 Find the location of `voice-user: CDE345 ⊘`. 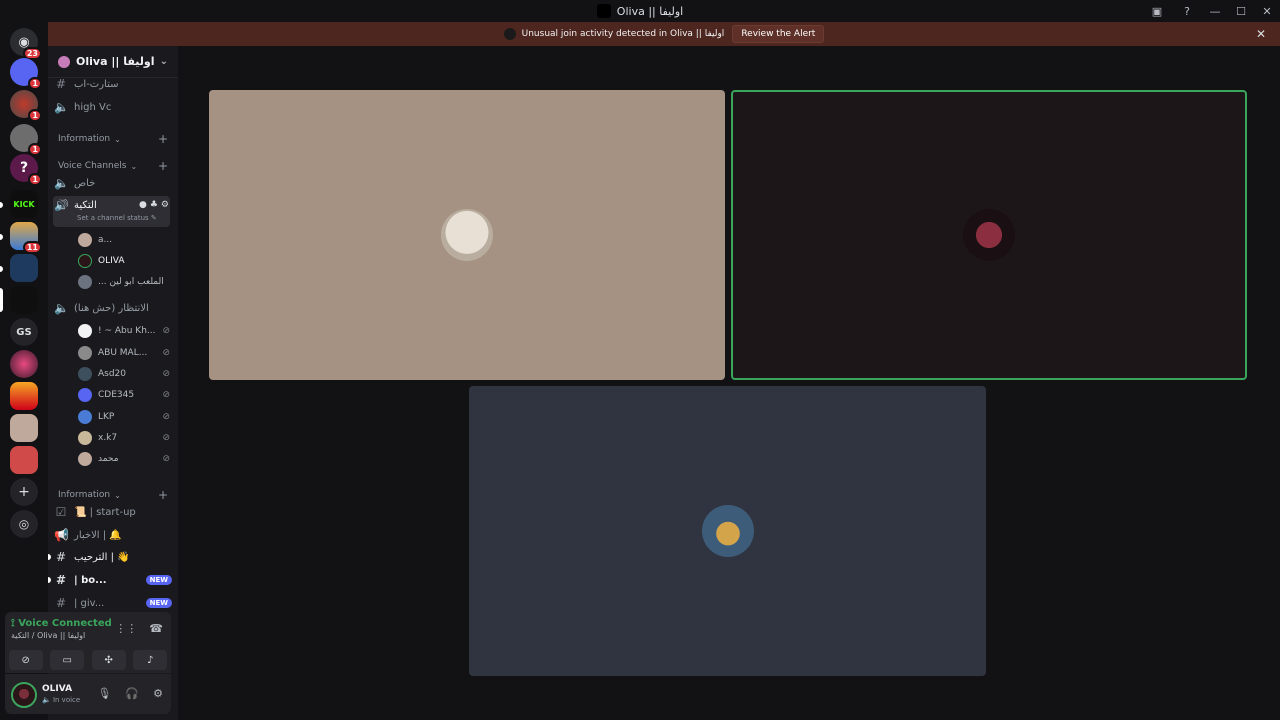

voice-user: CDE345 ⊘ is located at coordinates (124, 395).